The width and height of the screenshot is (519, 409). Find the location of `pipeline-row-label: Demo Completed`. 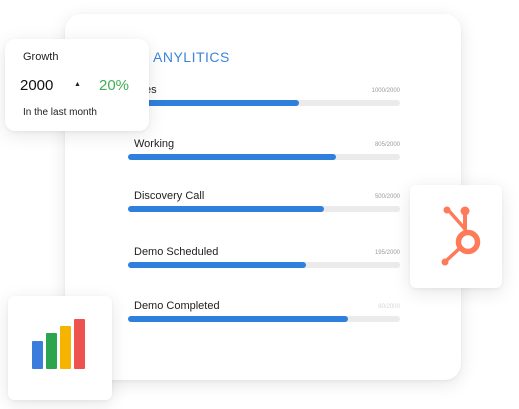

pipeline-row-label: Demo Completed is located at coordinates (177, 306).